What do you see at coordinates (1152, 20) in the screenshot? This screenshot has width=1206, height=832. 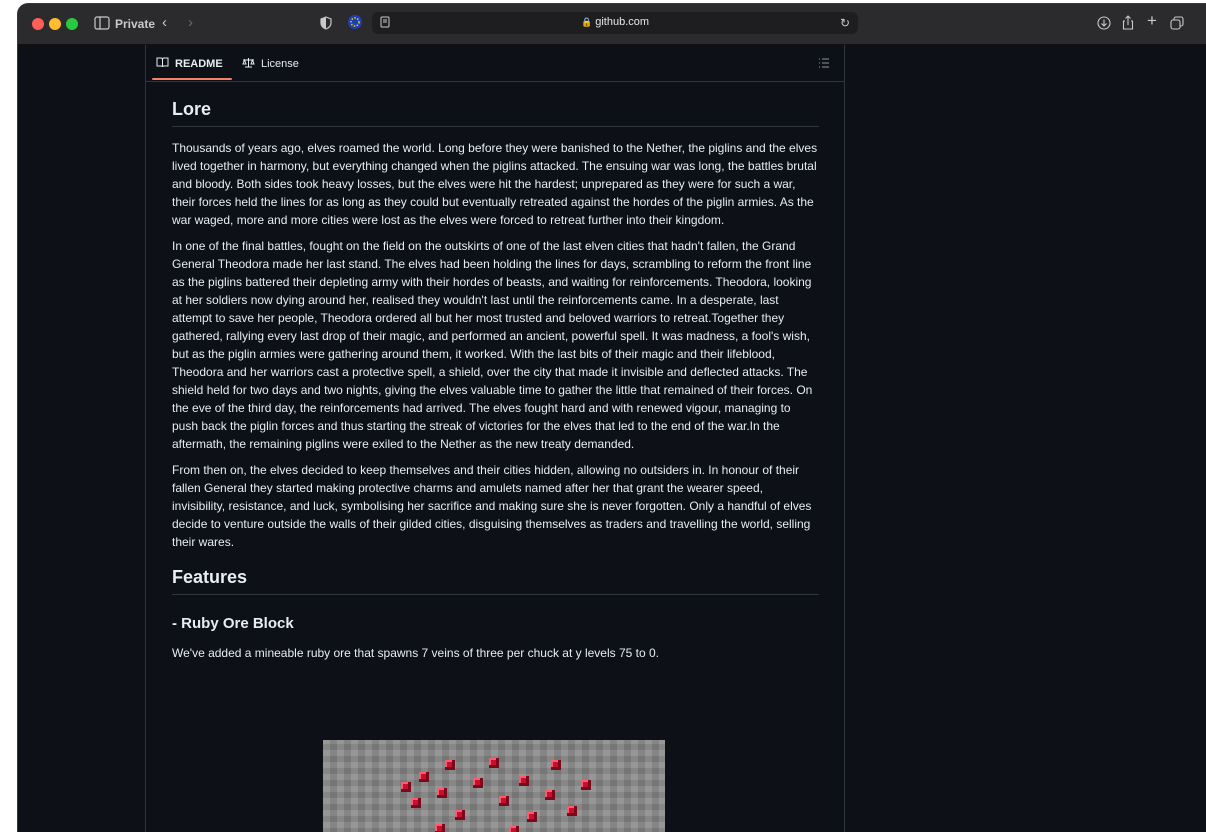 I see `new-tab-icon: +` at bounding box center [1152, 20].